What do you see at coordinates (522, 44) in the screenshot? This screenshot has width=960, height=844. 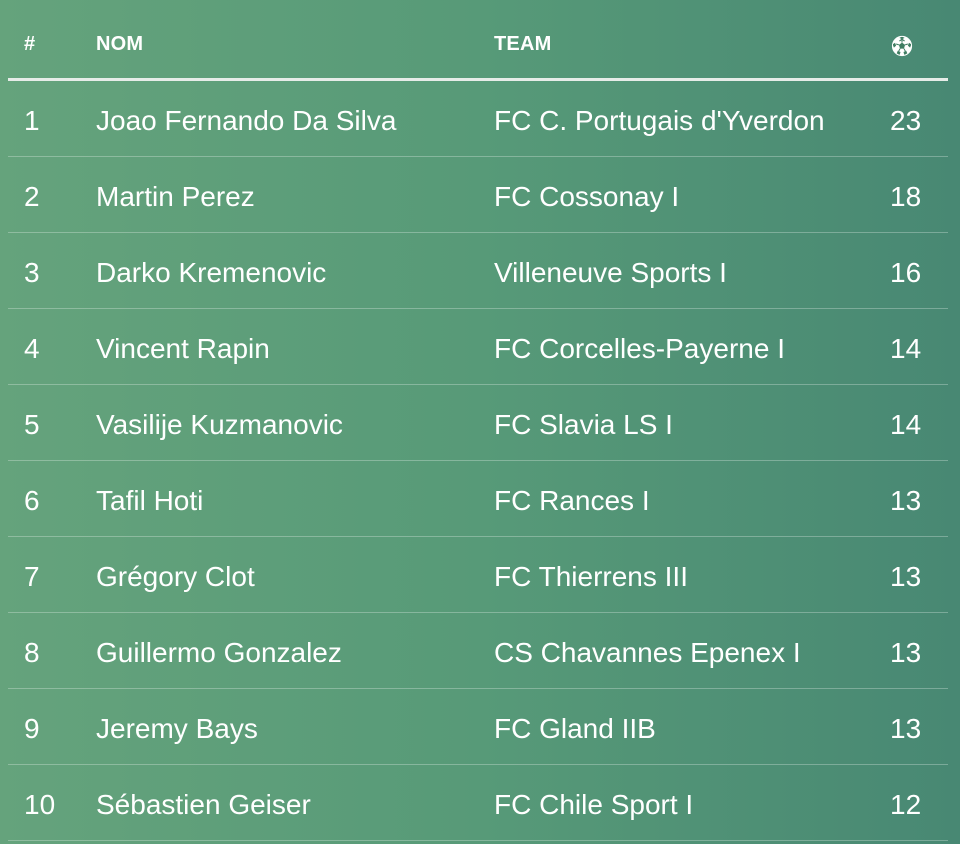 I see `header-team: TEAM` at bounding box center [522, 44].